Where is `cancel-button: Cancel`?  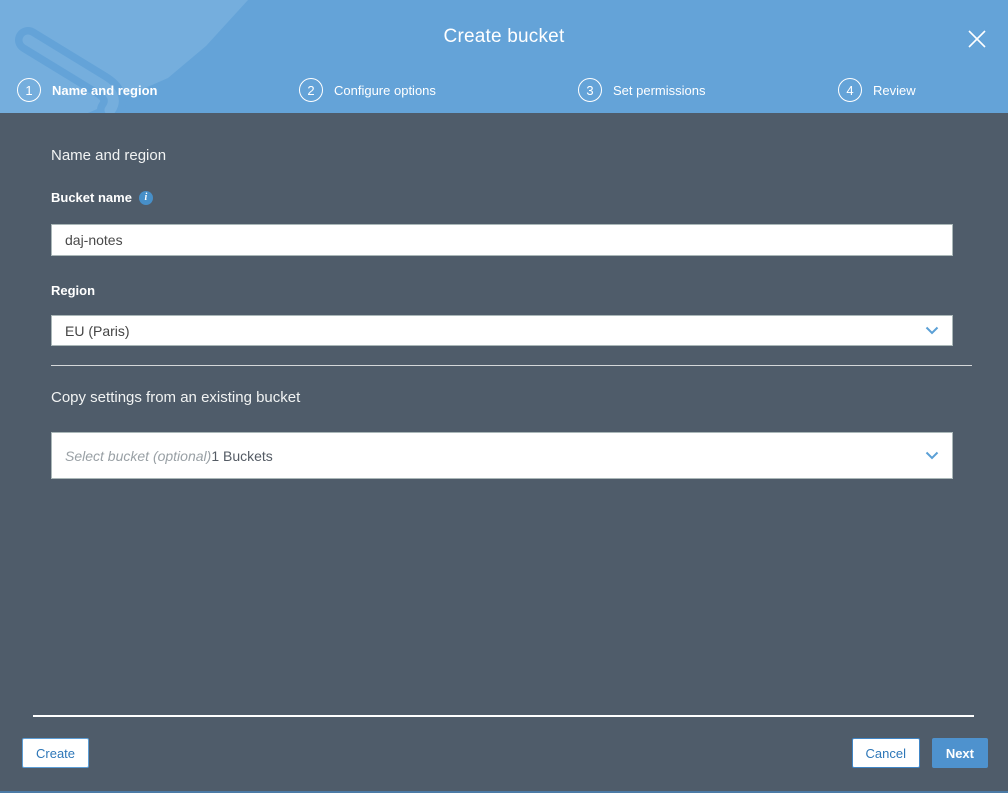
cancel-button: Cancel is located at coordinates (885, 753).